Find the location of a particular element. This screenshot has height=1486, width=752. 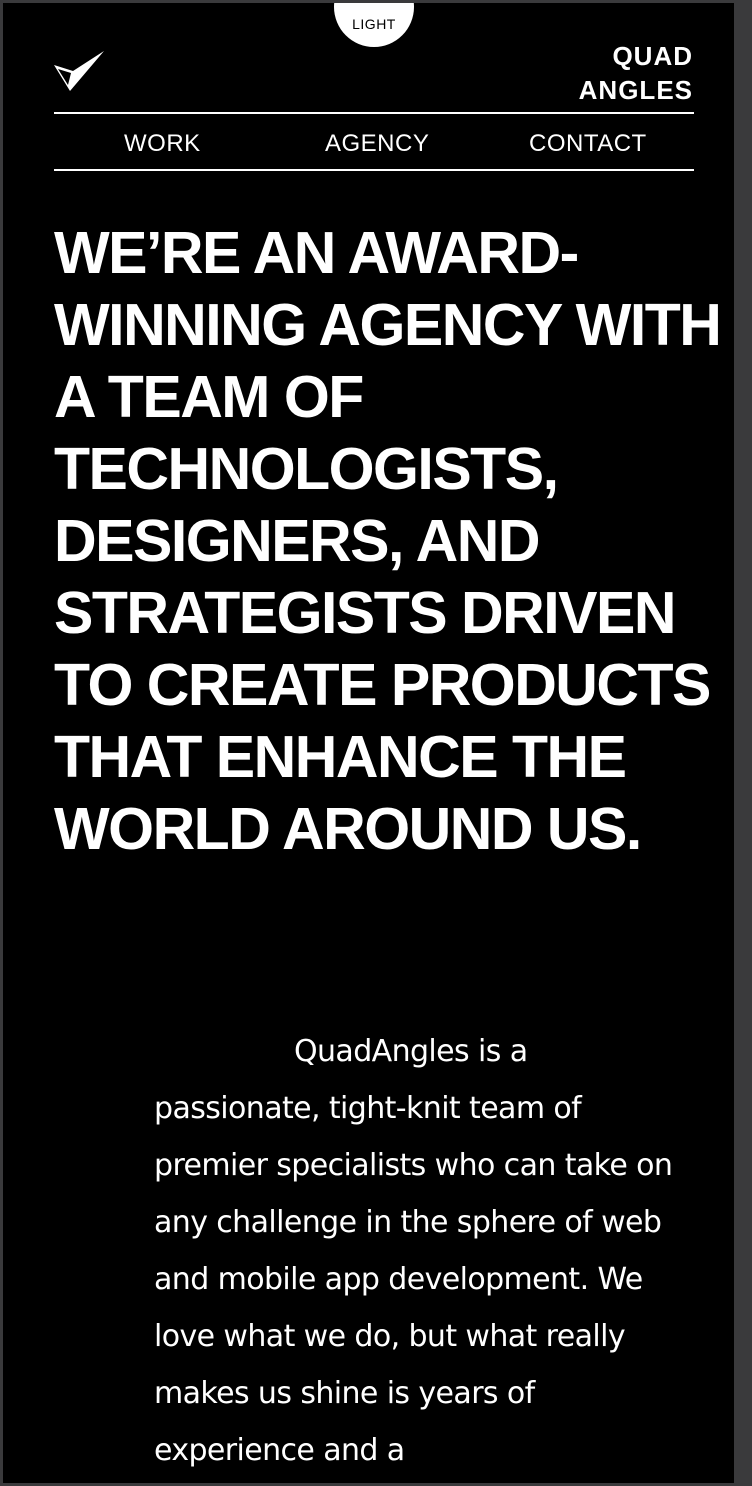

theme-toggle-label: LIGHT is located at coordinates (374, 24).